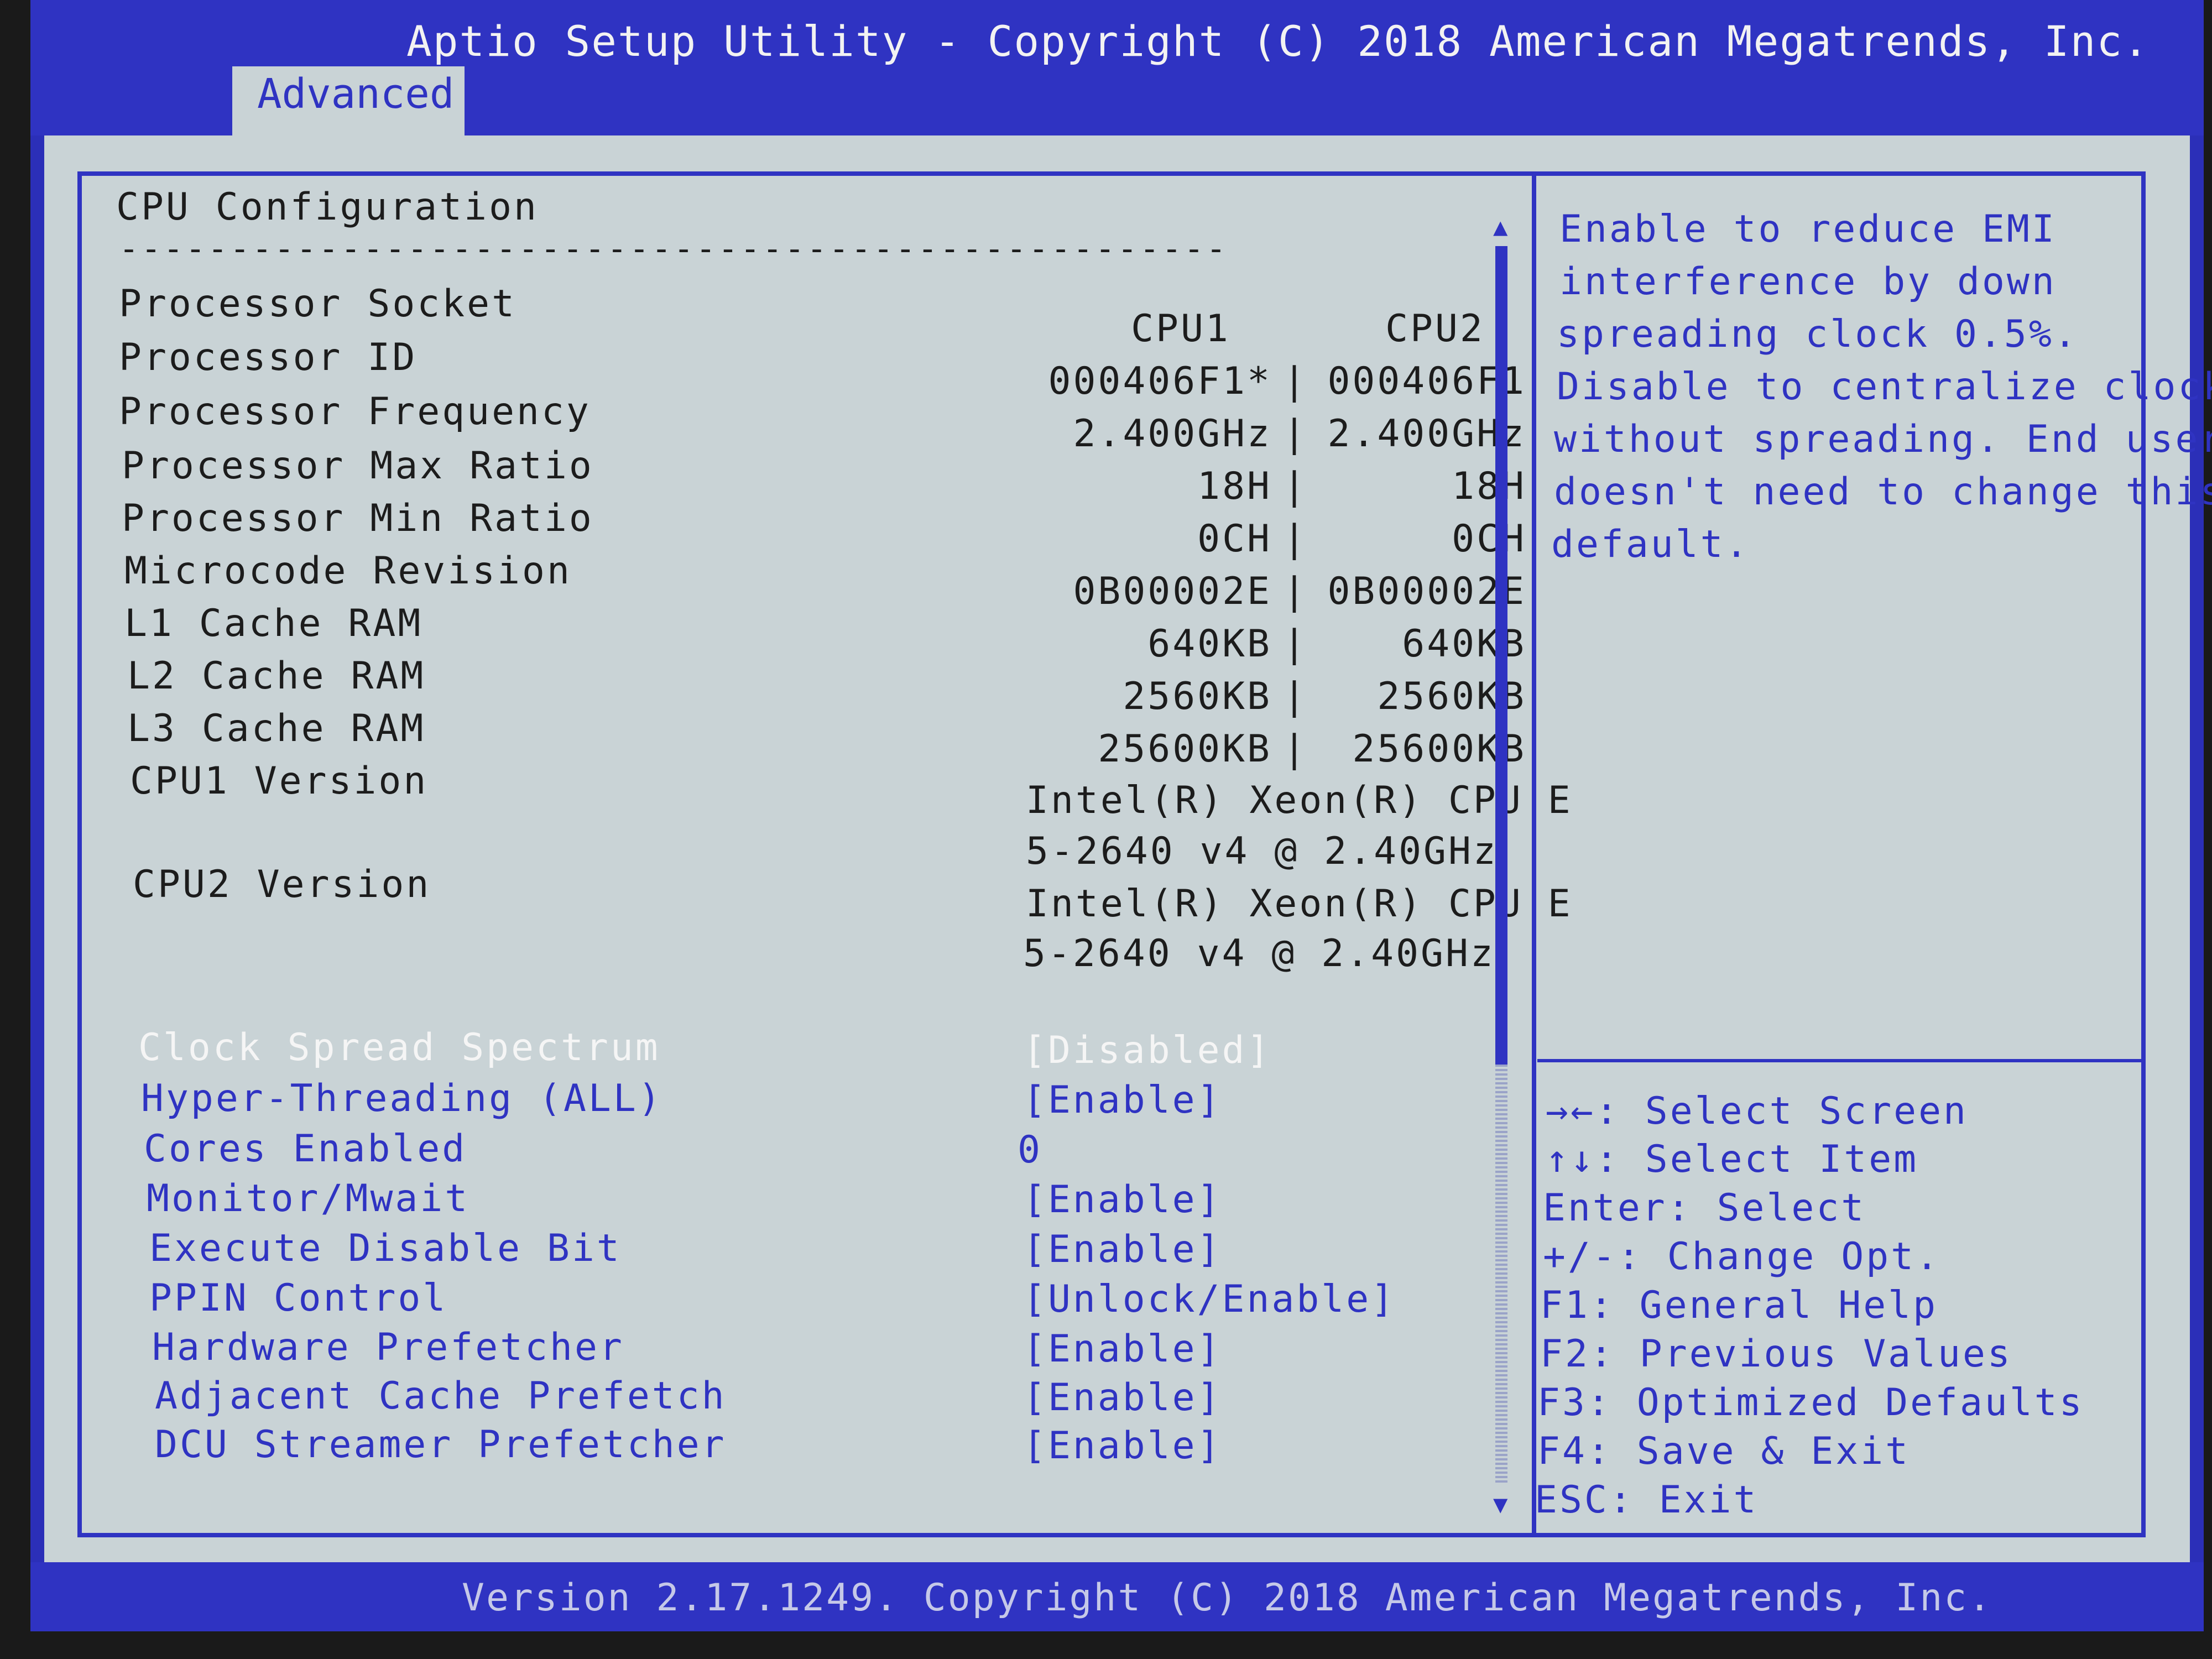 The image size is (2212, 1659). What do you see at coordinates (1883, 440) in the screenshot?
I see `help-line: without spreading. End user` at bounding box center [1883, 440].